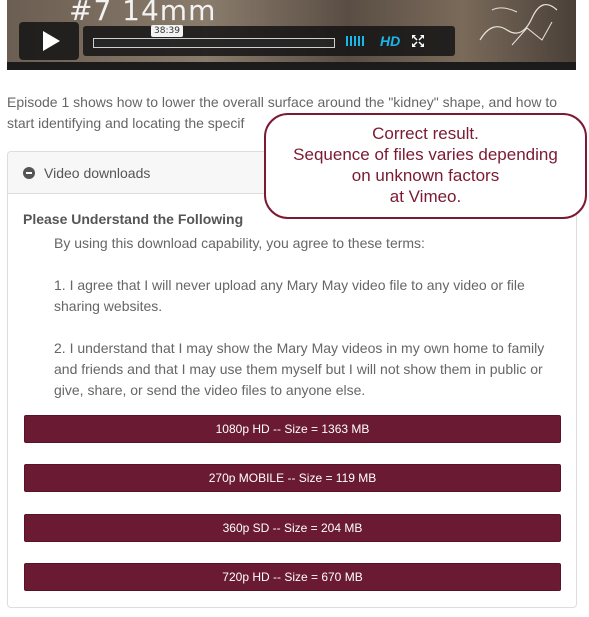  What do you see at coordinates (292, 528) in the screenshot?
I see `download-360p-button: 360p SD -- Size = 204 MB` at bounding box center [292, 528].